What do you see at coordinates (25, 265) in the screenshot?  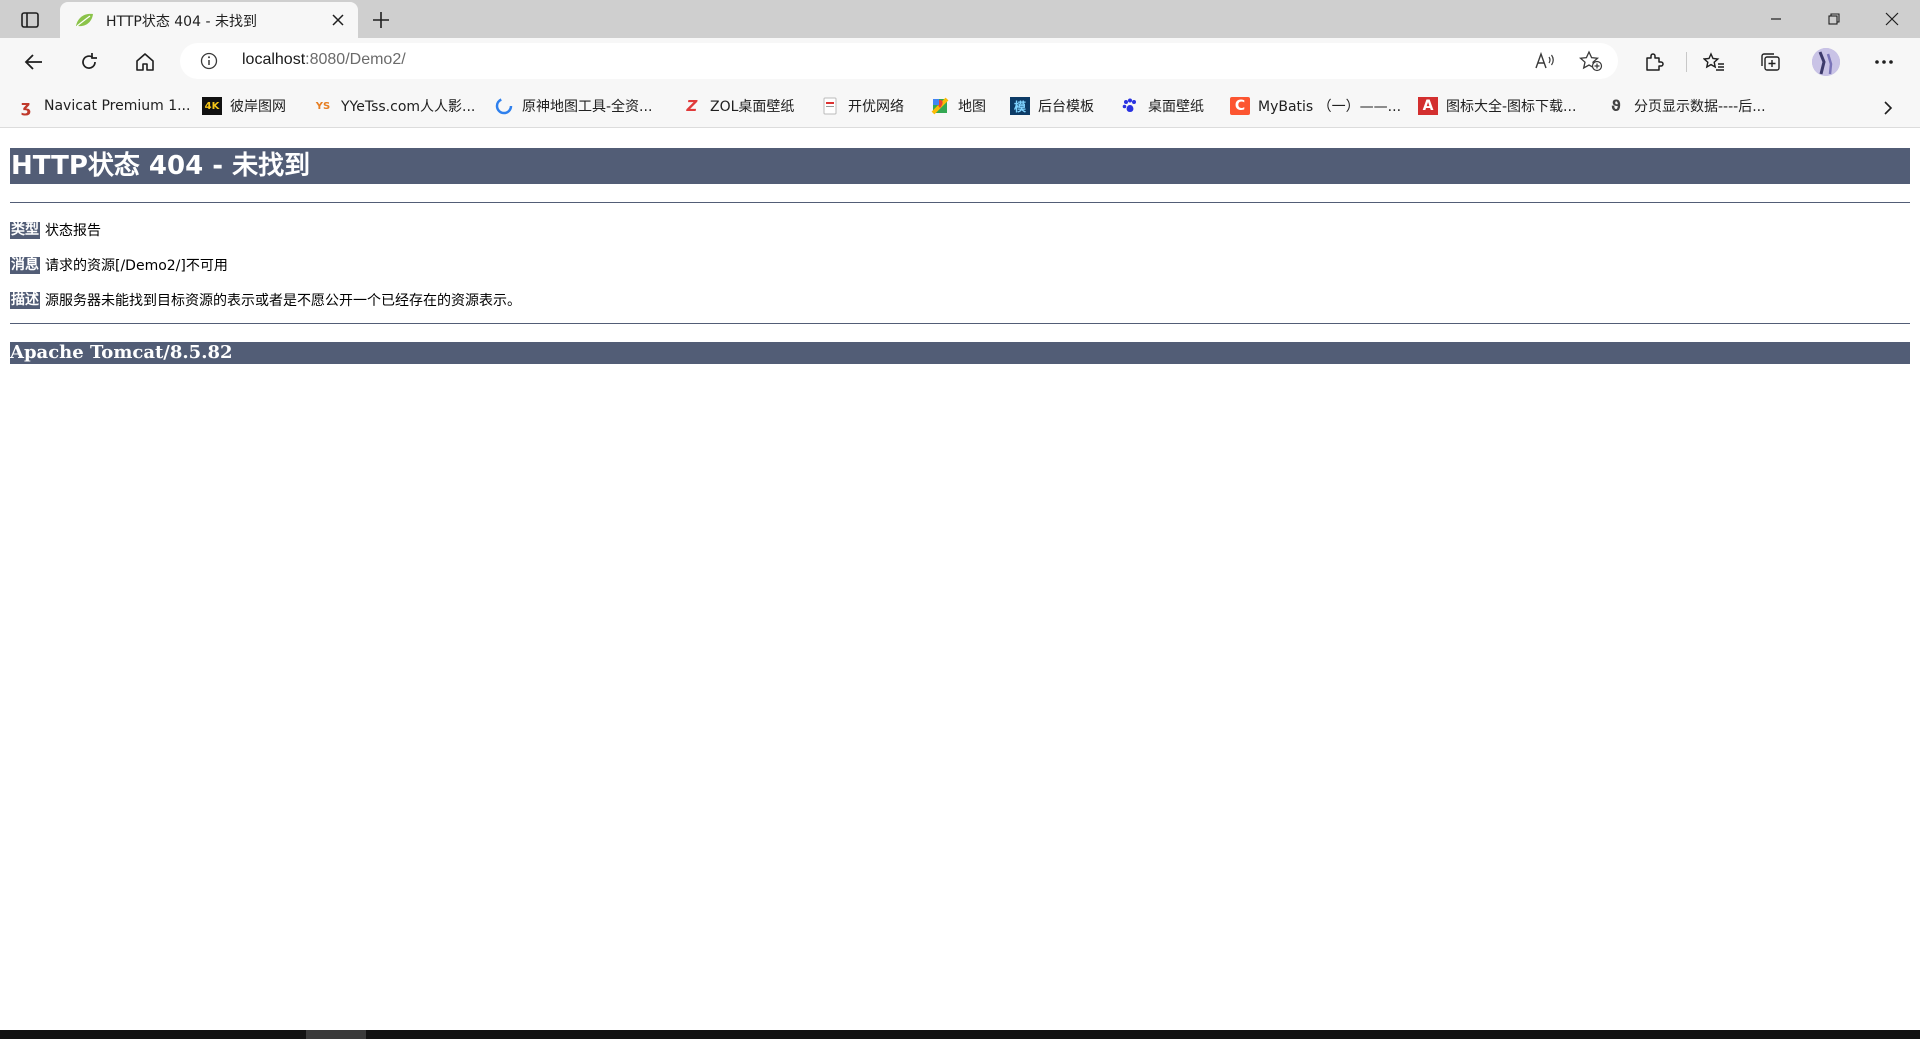 I see `message-label: 消息` at bounding box center [25, 265].